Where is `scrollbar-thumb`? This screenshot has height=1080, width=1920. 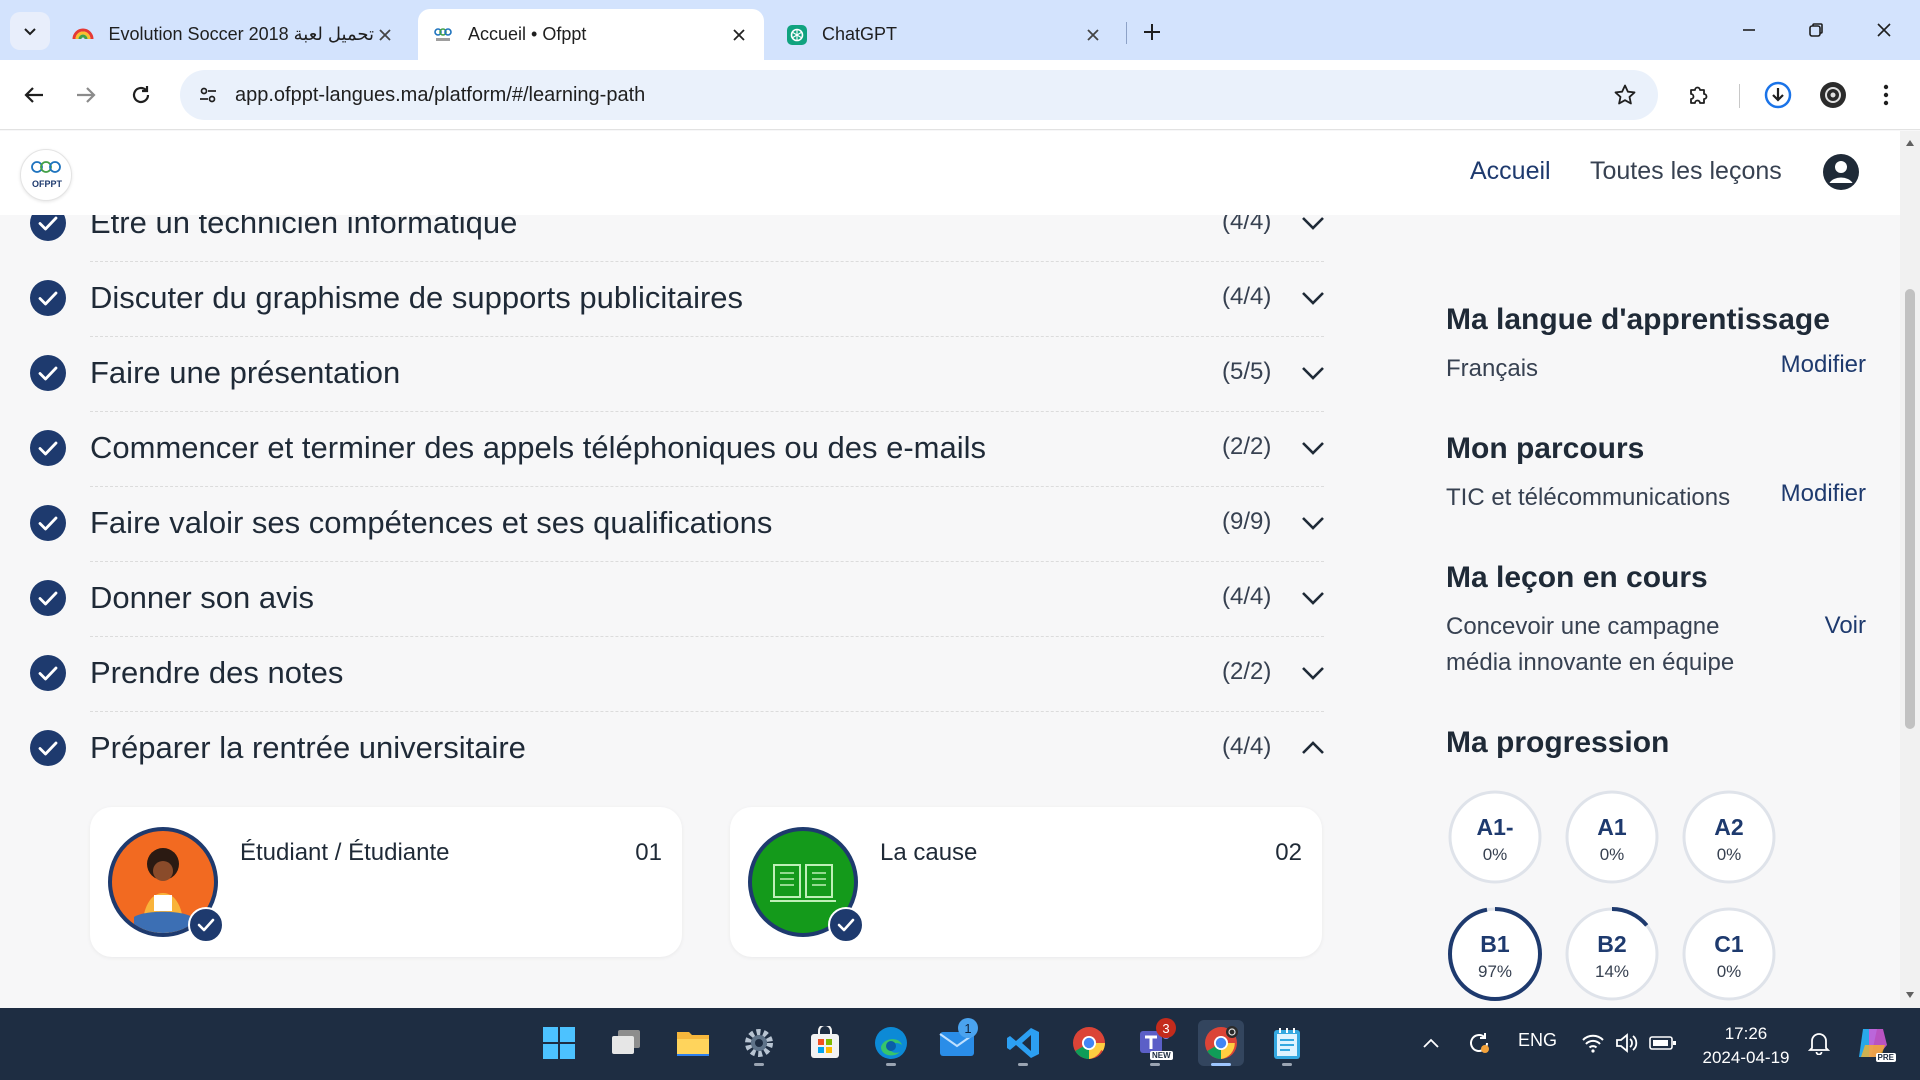
scrollbar-thumb is located at coordinates (1910, 509).